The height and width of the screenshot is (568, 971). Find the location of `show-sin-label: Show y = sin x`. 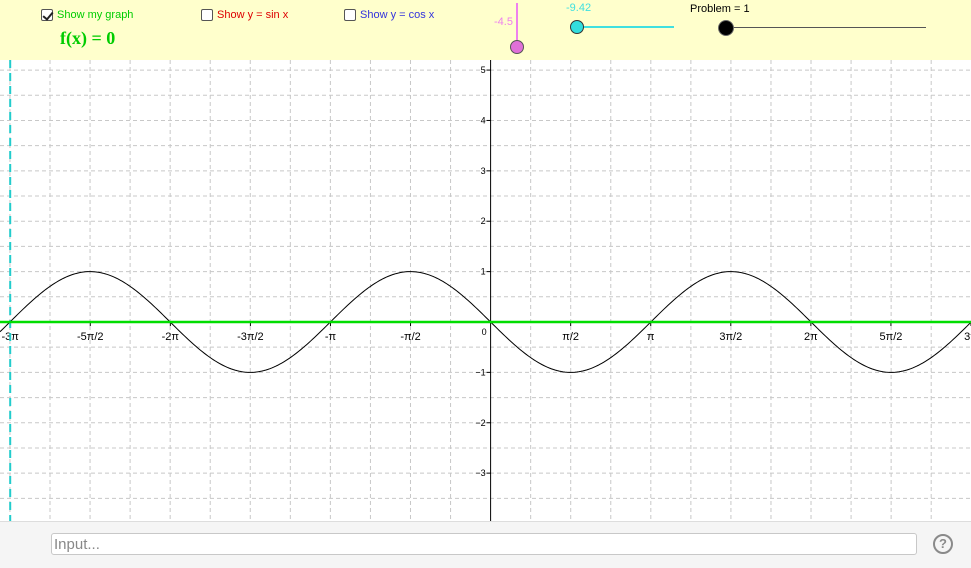

show-sin-label: Show y = sin x is located at coordinates (253, 15).